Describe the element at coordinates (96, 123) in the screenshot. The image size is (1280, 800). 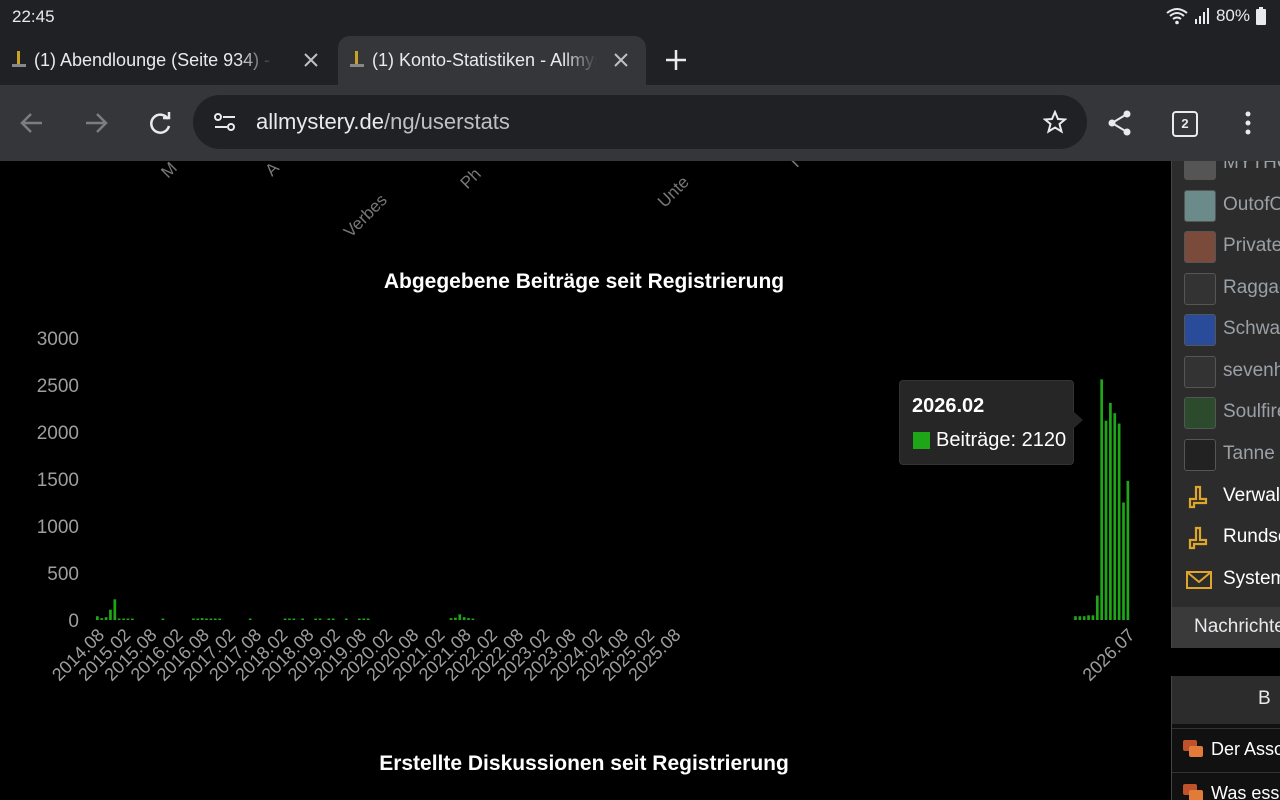
I see `forward-arrow-icon` at that location.